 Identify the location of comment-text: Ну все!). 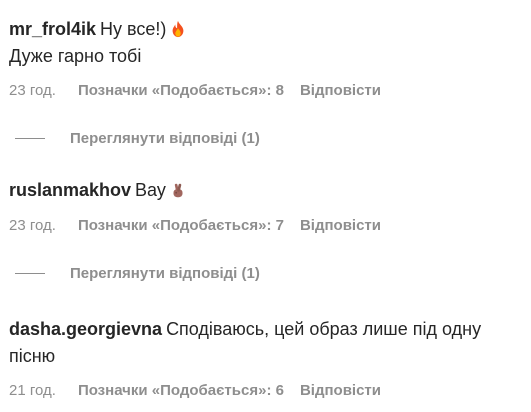
(133, 29).